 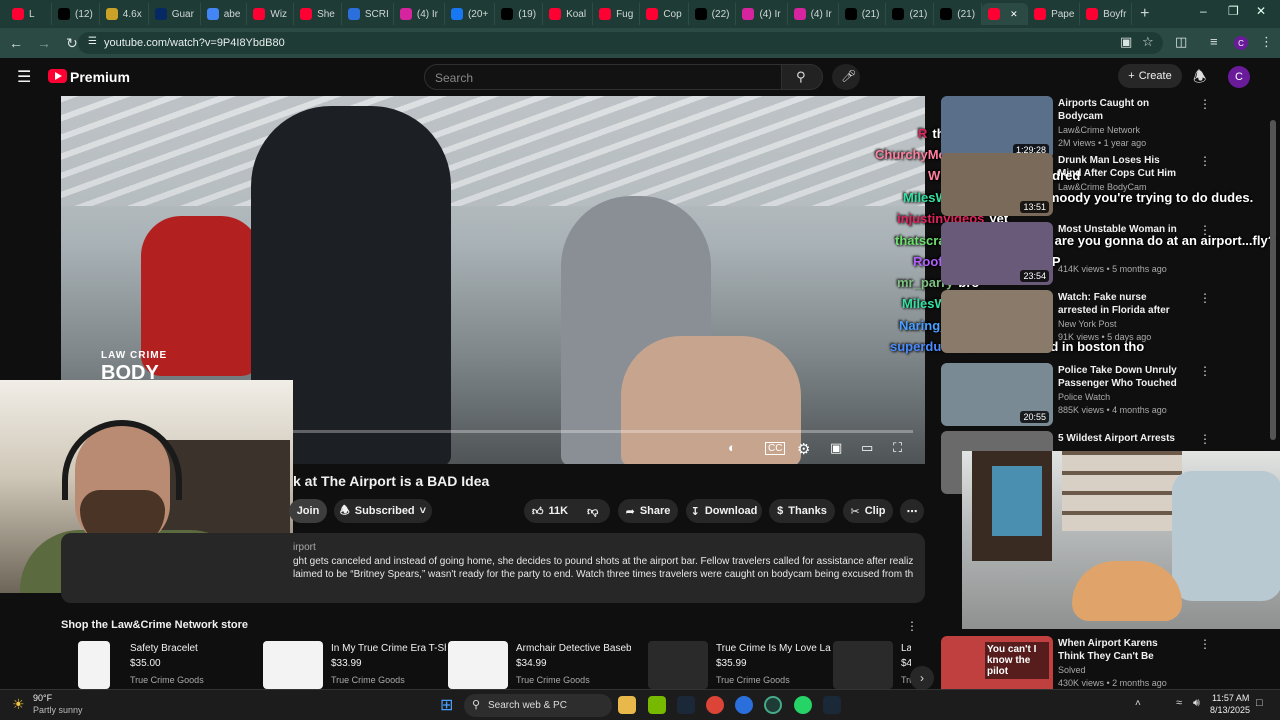 What do you see at coordinates (912, 511) in the screenshot?
I see `more-actions-button: ⋯` at bounding box center [912, 511].